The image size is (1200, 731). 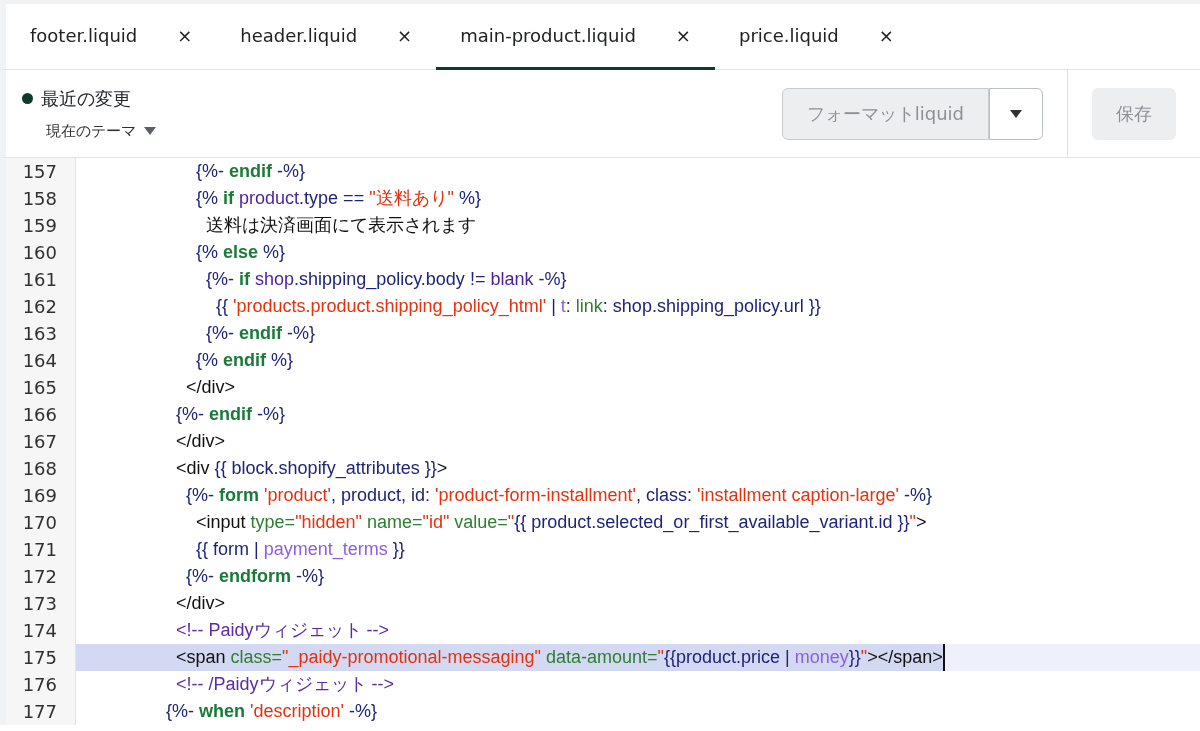 What do you see at coordinates (341, 225) in the screenshot?
I see `code-text: 送料は決済画面にて表示されます` at bounding box center [341, 225].